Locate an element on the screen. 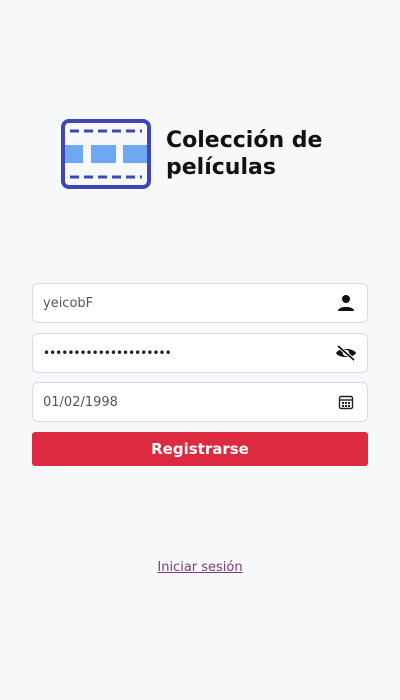  register-button: Registrarse is located at coordinates (200, 449).